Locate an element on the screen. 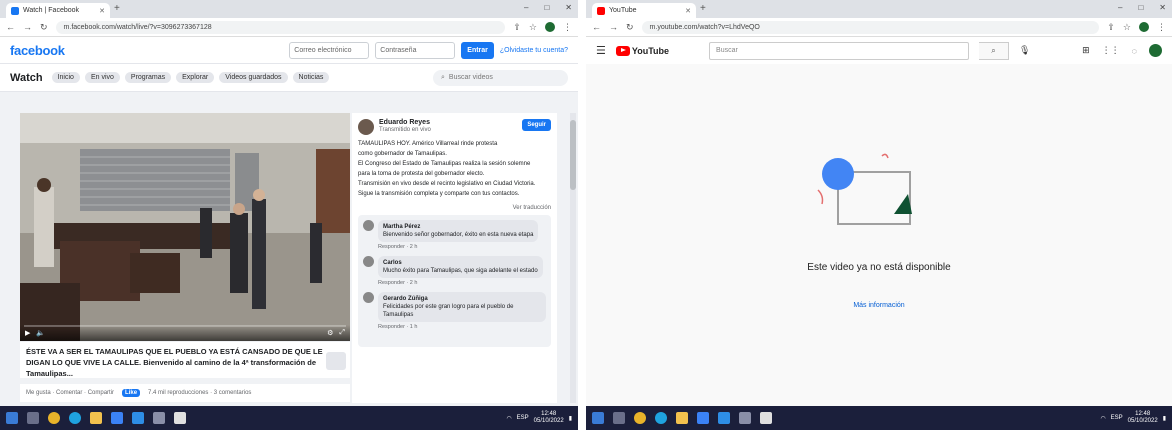  forgot-account-link: ¿Olvidaste tu cuenta? is located at coordinates (534, 50).